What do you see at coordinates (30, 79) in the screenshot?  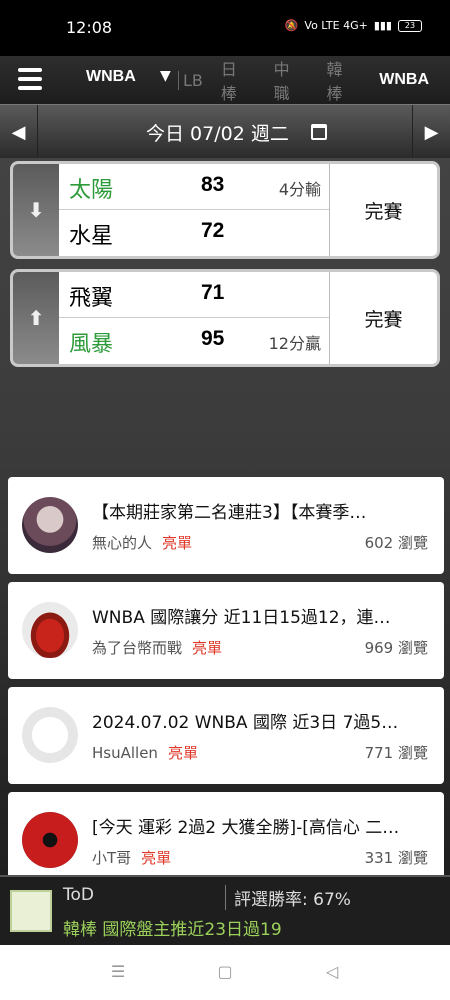 I see `hamburger-menu-icon` at bounding box center [30, 79].